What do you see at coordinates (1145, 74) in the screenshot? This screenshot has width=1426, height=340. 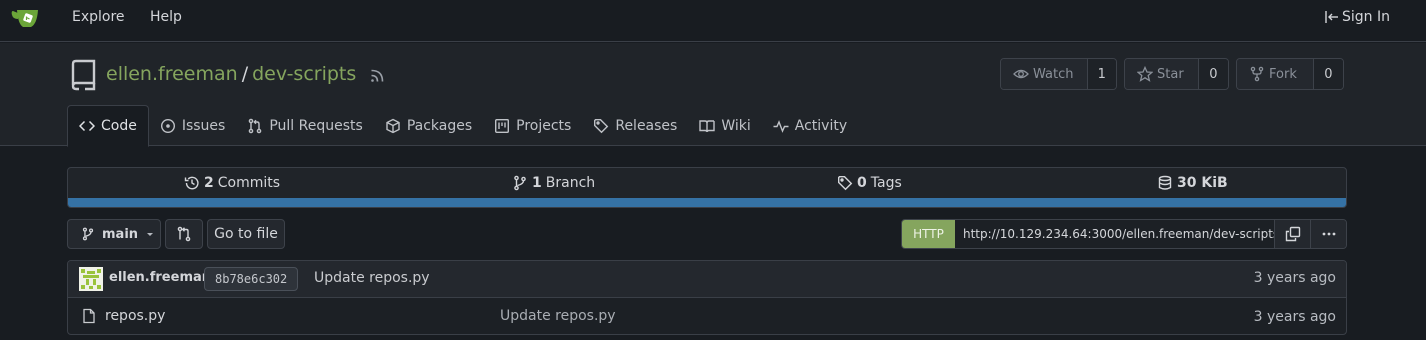 I see `star-icon` at bounding box center [1145, 74].